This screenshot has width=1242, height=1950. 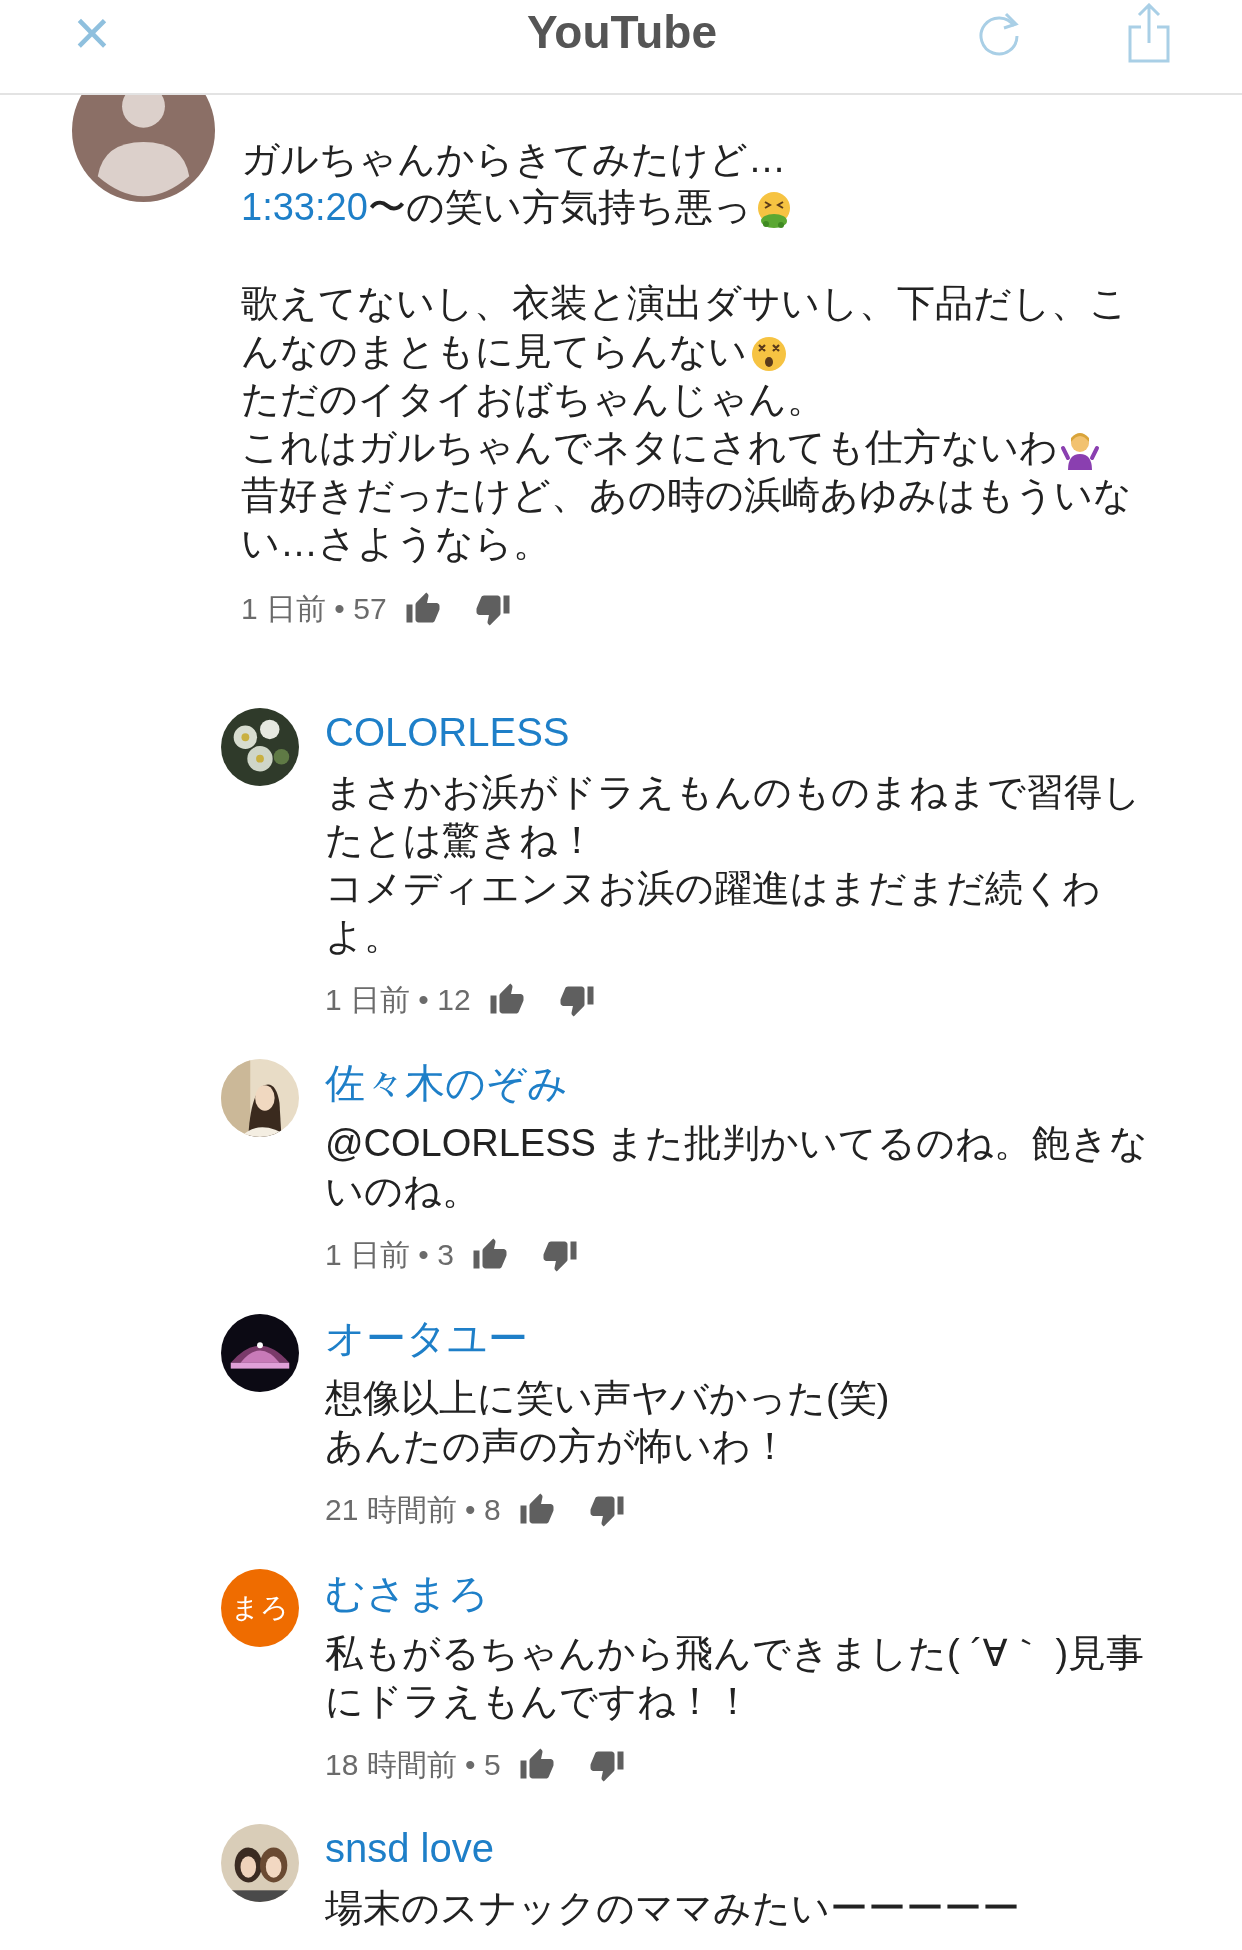 What do you see at coordinates (740, 1593) in the screenshot?
I see `author-name: むさまろ` at bounding box center [740, 1593].